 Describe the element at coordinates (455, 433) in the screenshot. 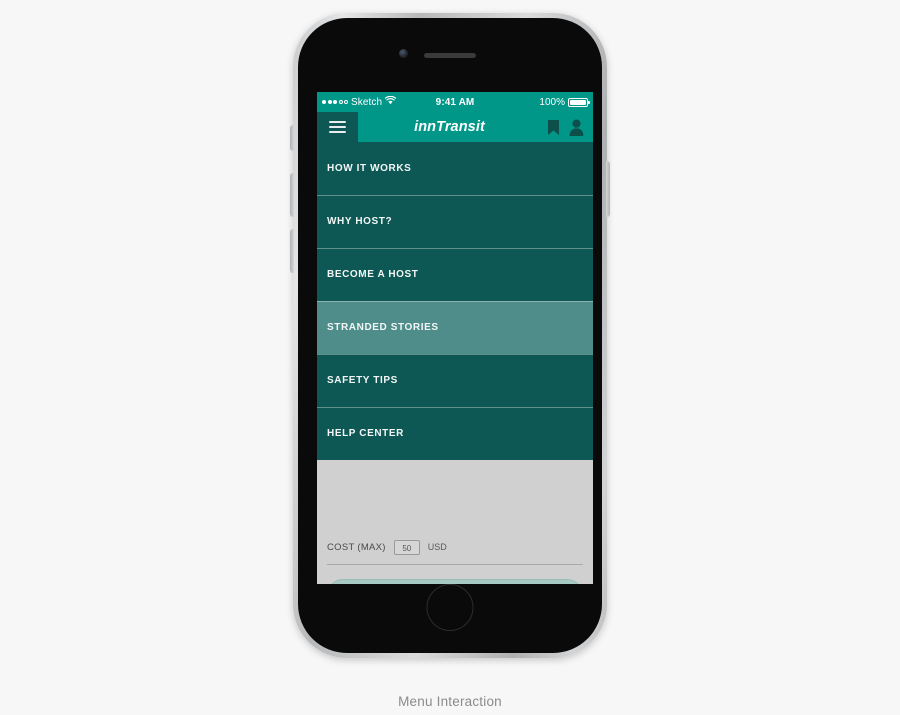

I see `menu-item-help-center: HELP CENTER` at that location.